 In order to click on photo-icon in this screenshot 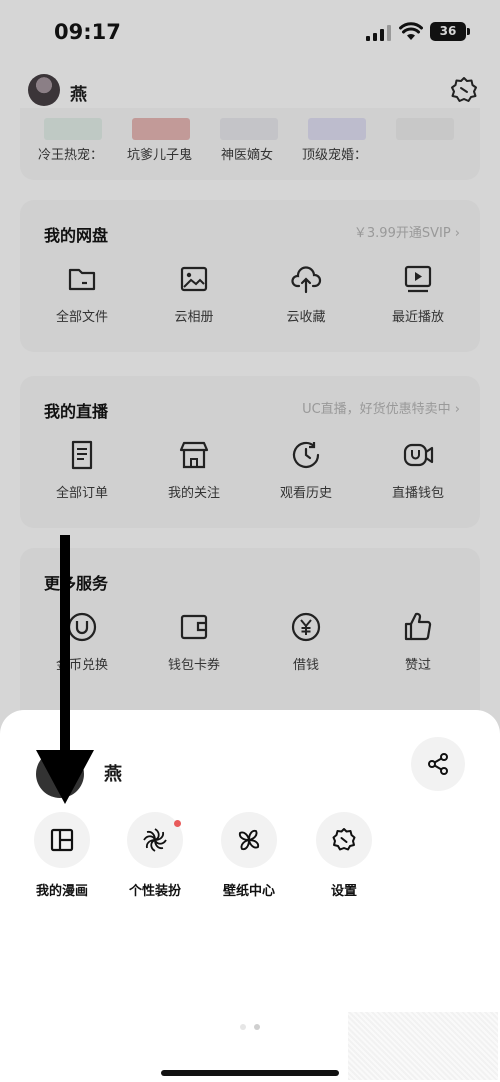, I will do `click(194, 279)`.